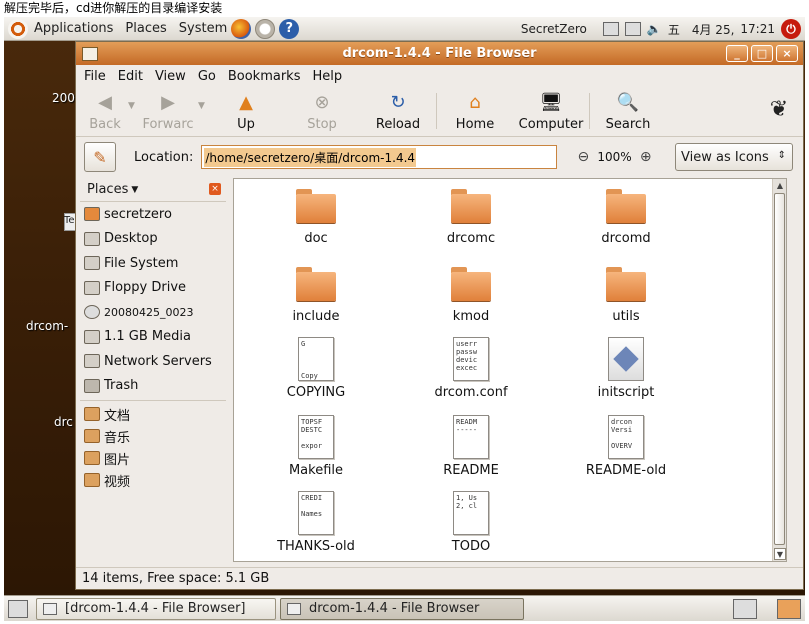  What do you see at coordinates (713, 29) in the screenshot?
I see `clock-date: 4月 25,` at bounding box center [713, 29].